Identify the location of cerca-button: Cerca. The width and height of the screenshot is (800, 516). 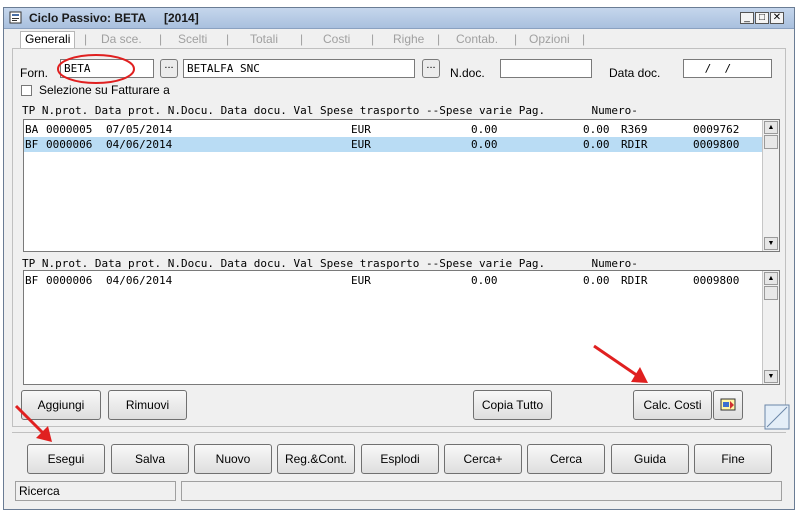
(566, 459).